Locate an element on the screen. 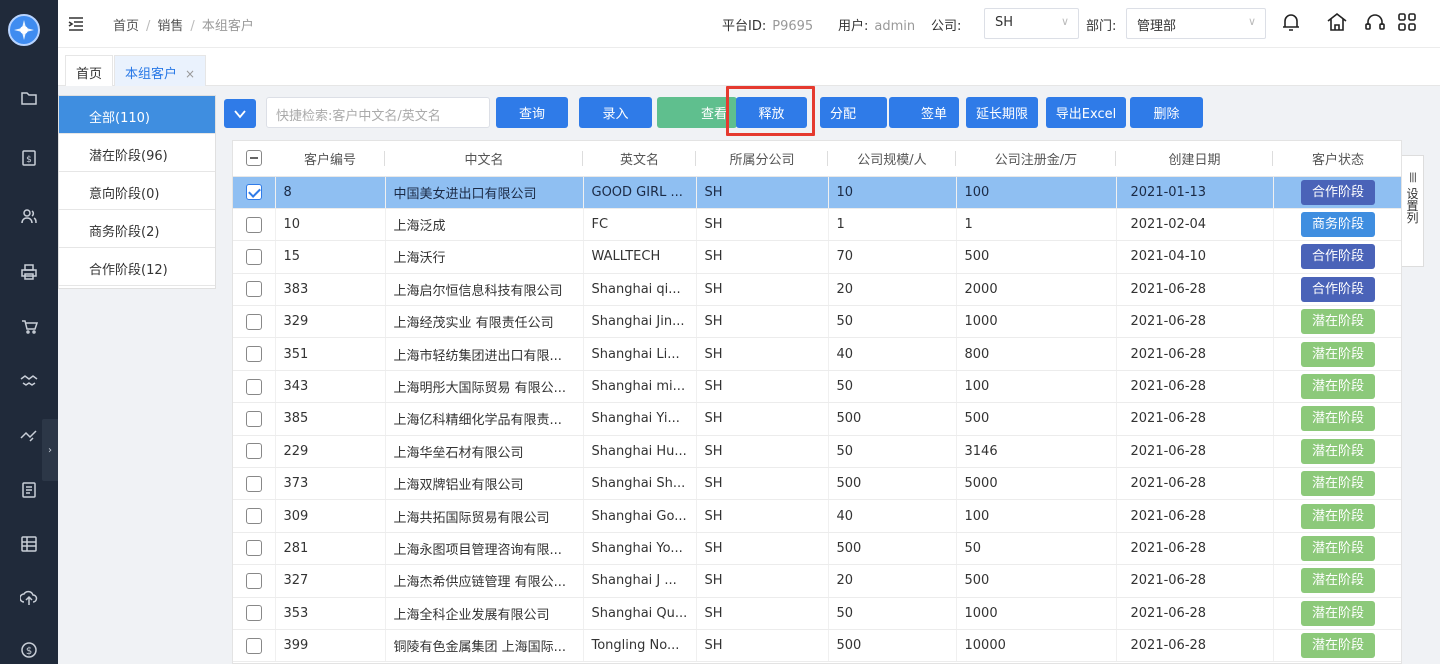  select-all-checkbox is located at coordinates (254, 158).